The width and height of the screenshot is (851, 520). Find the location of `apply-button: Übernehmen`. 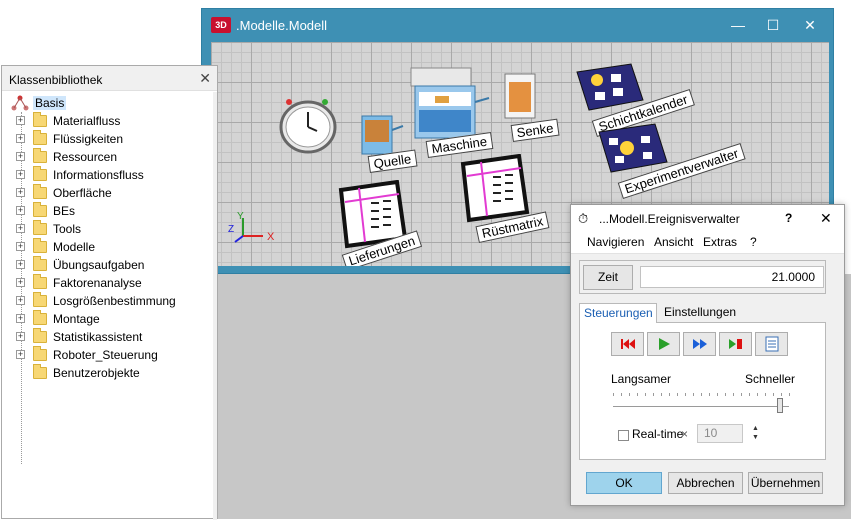

apply-button: Übernehmen is located at coordinates (785, 483).